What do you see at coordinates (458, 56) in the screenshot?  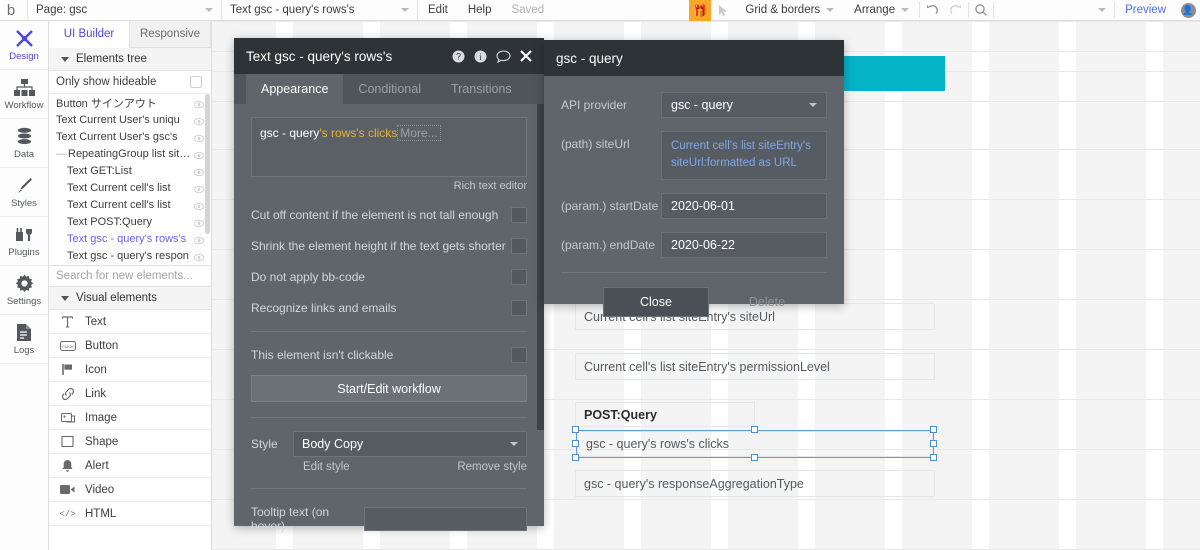 I see `help-icon: ?` at bounding box center [458, 56].